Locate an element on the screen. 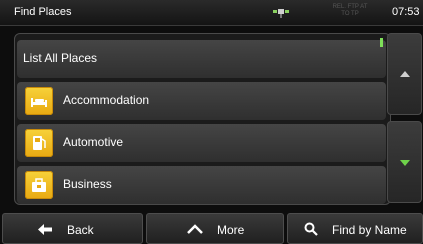 The image size is (423, 244). triangle-down-icon is located at coordinates (405, 163).